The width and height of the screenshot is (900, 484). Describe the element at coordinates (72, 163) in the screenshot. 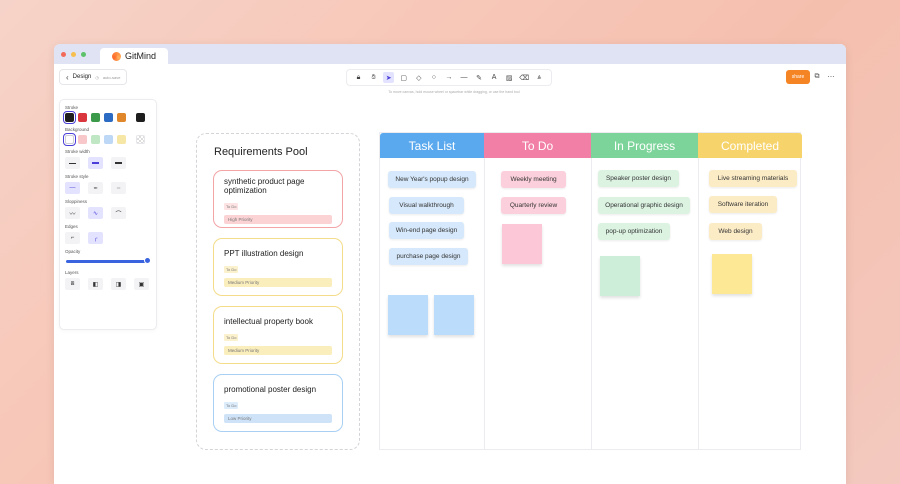

I see `stroke-thin-button` at that location.